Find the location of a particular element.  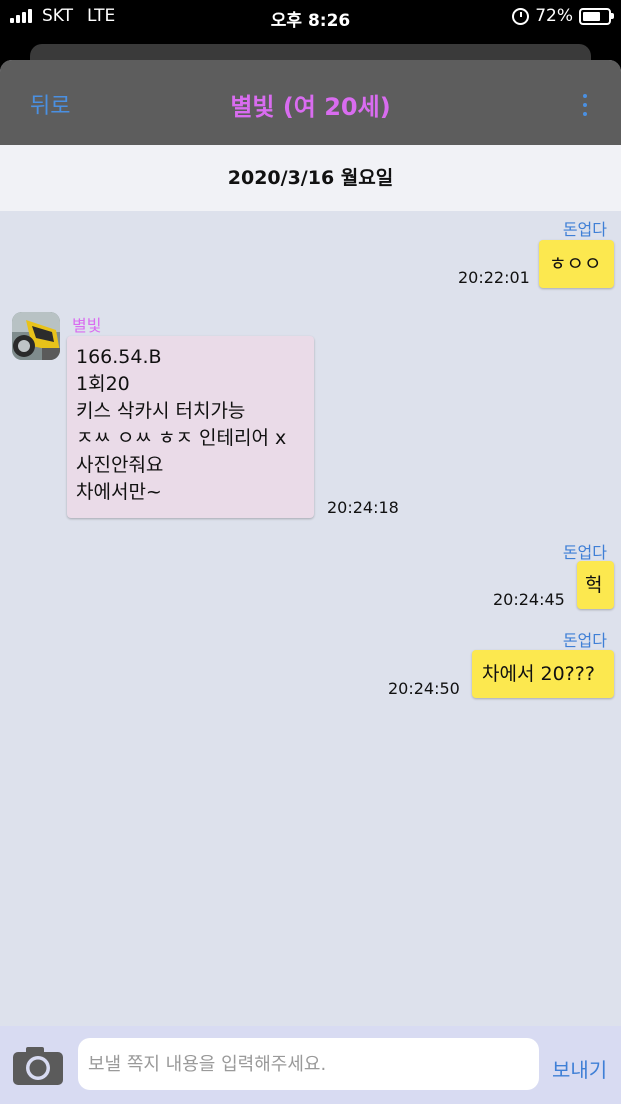

profile-photo-icon is located at coordinates (36, 336).